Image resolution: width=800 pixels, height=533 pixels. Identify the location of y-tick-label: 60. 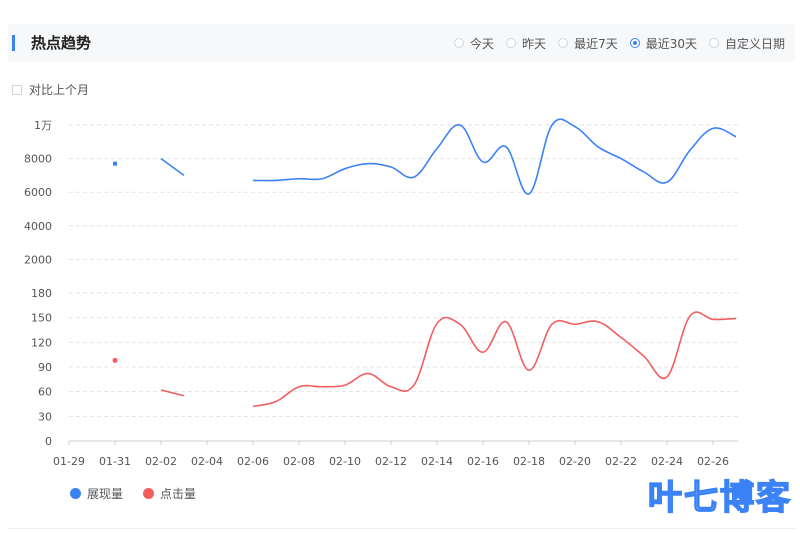
(45, 392).